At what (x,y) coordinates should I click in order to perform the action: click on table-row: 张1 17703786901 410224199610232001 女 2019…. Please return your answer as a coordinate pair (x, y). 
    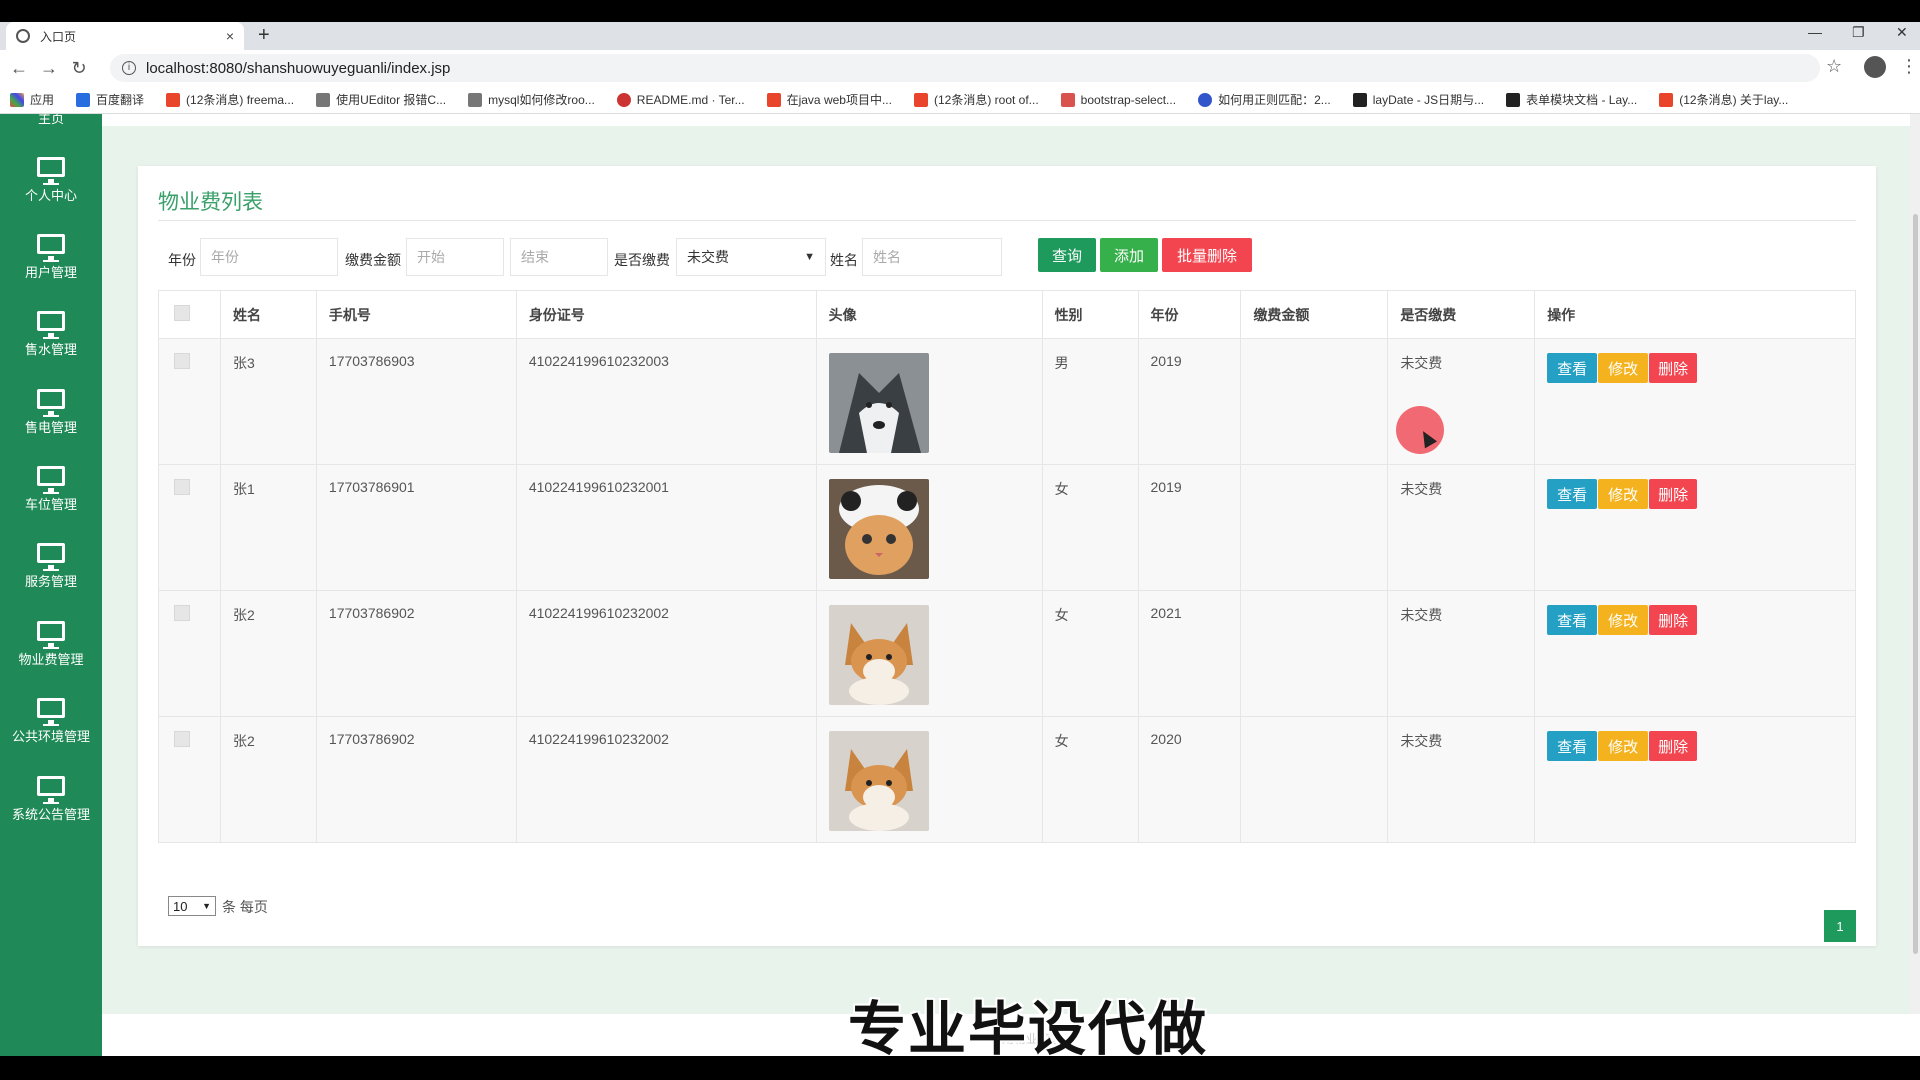
    Looking at the image, I should click on (1007, 527).